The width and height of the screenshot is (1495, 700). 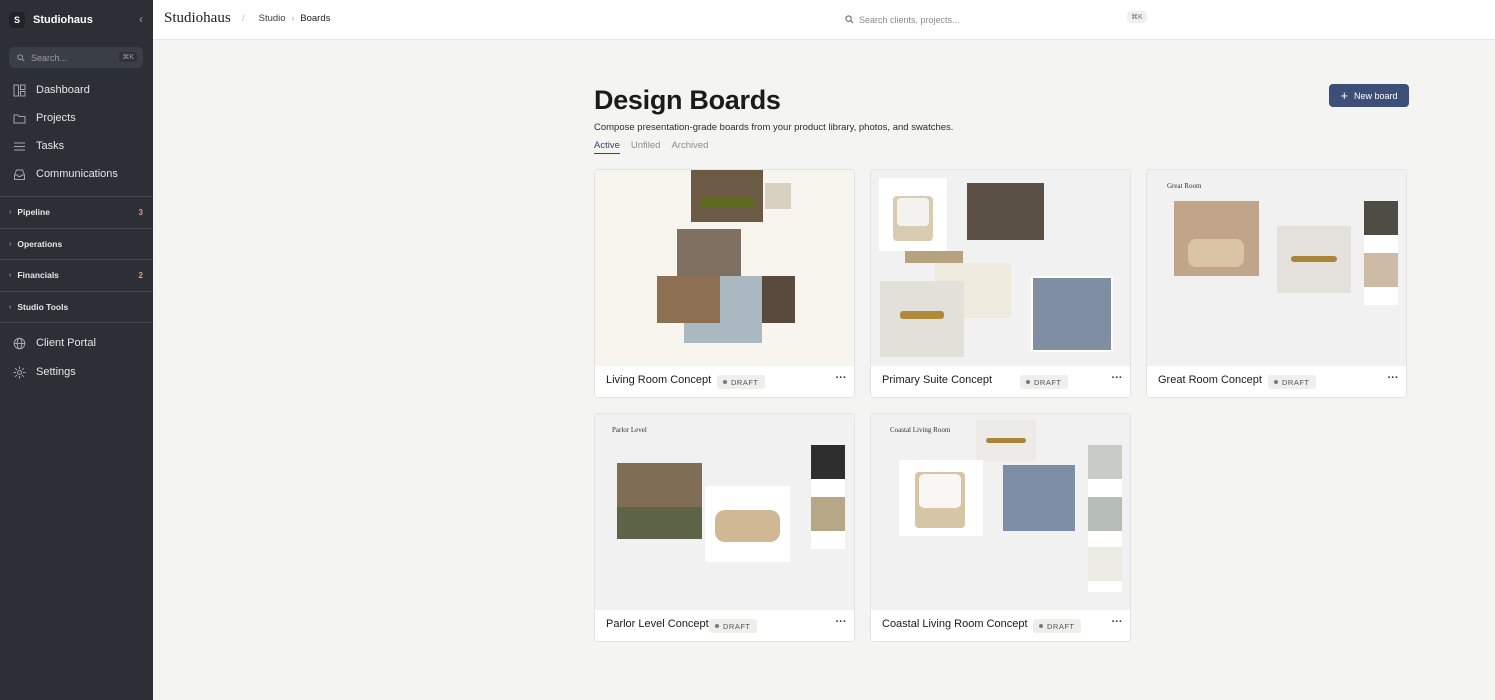 I want to click on tab-unfiled: Unfiled, so click(x=646, y=147).